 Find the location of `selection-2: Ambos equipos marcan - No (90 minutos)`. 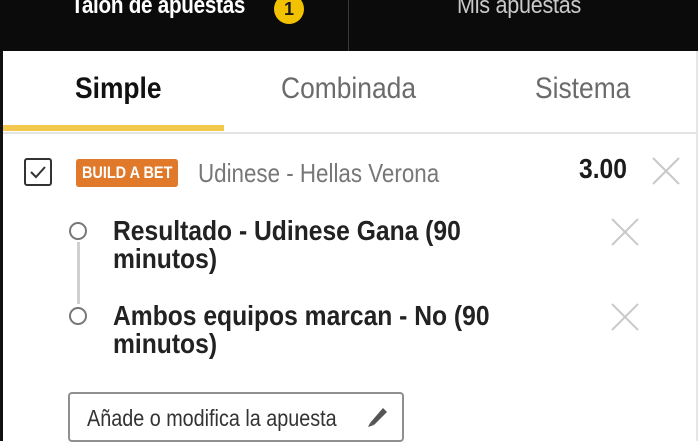

selection-2: Ambos equipos marcan - No (90 minutos) is located at coordinates (315, 330).